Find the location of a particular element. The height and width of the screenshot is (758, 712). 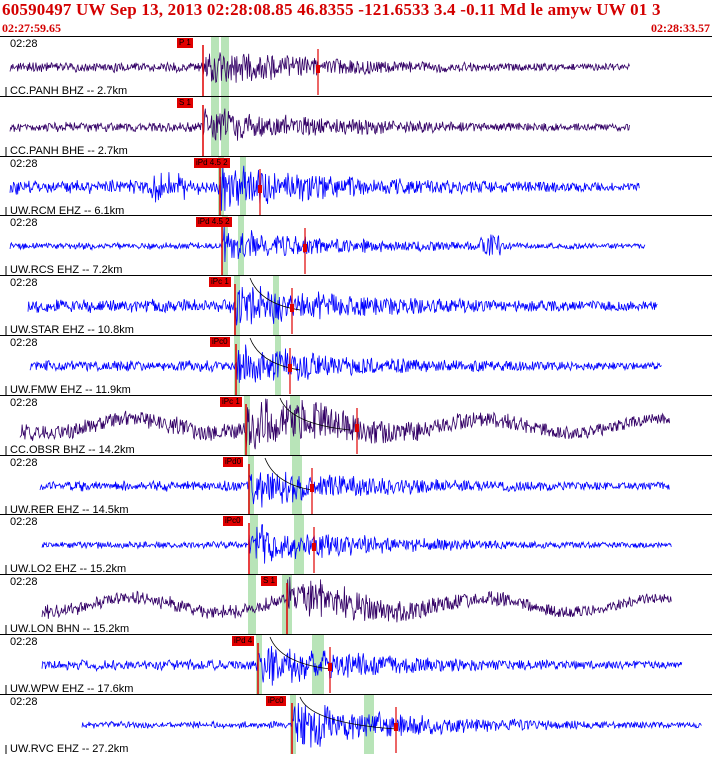

seismogram-panel: 02:28 UW.RCS EHZ -- 7.2km iPd 4.5 2 is located at coordinates (356, 245).